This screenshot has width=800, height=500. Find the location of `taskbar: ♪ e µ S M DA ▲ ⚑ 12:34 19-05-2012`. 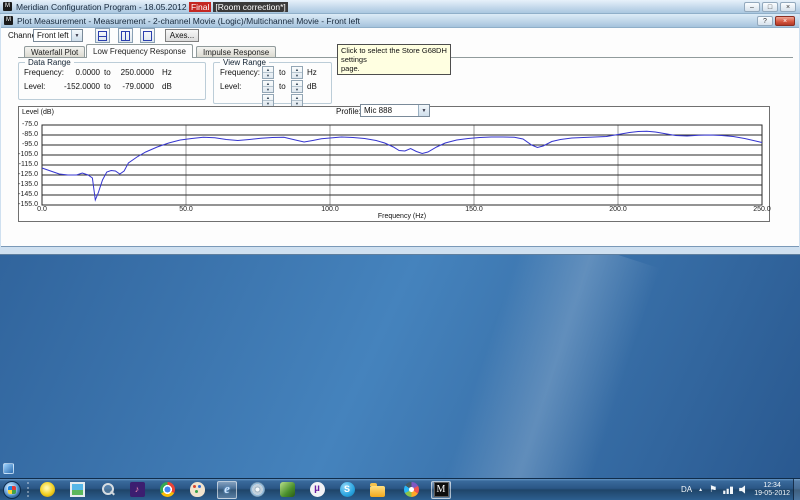

taskbar: ♪ e µ S M DA ▲ ⚑ 12:34 19-05-2012 is located at coordinates (400, 489).